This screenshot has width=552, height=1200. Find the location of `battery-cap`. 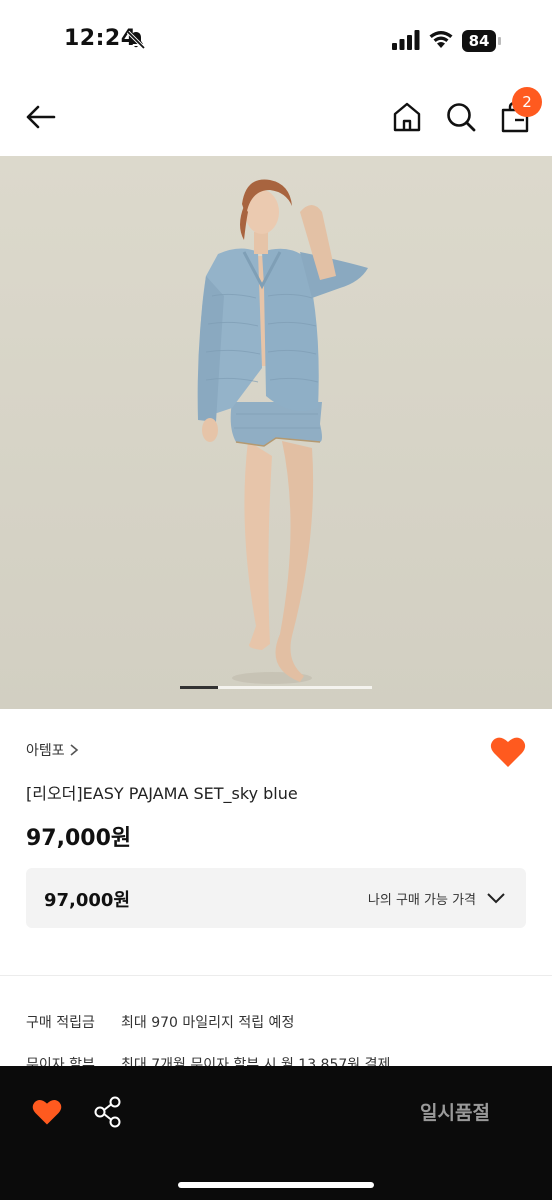

battery-cap is located at coordinates (499, 41).